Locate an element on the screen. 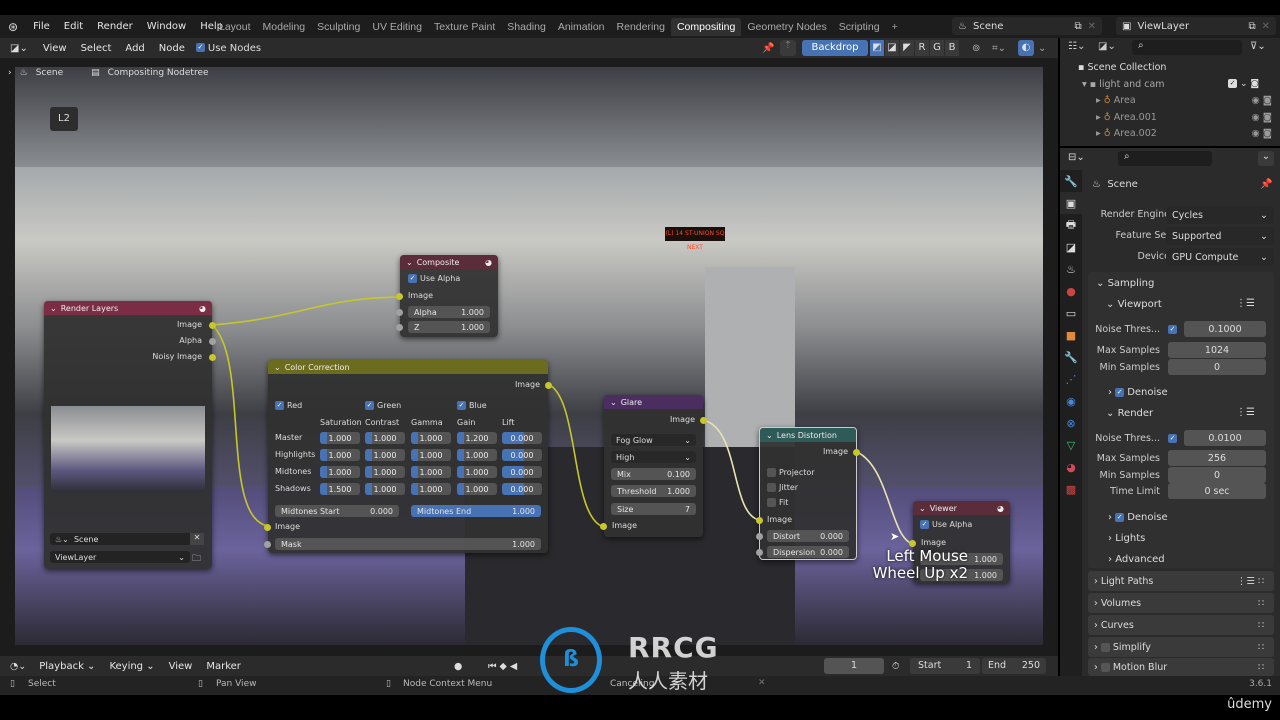 This screenshot has height=720, width=1280. stopwatch-icon: ⏱ is located at coordinates (895, 666).